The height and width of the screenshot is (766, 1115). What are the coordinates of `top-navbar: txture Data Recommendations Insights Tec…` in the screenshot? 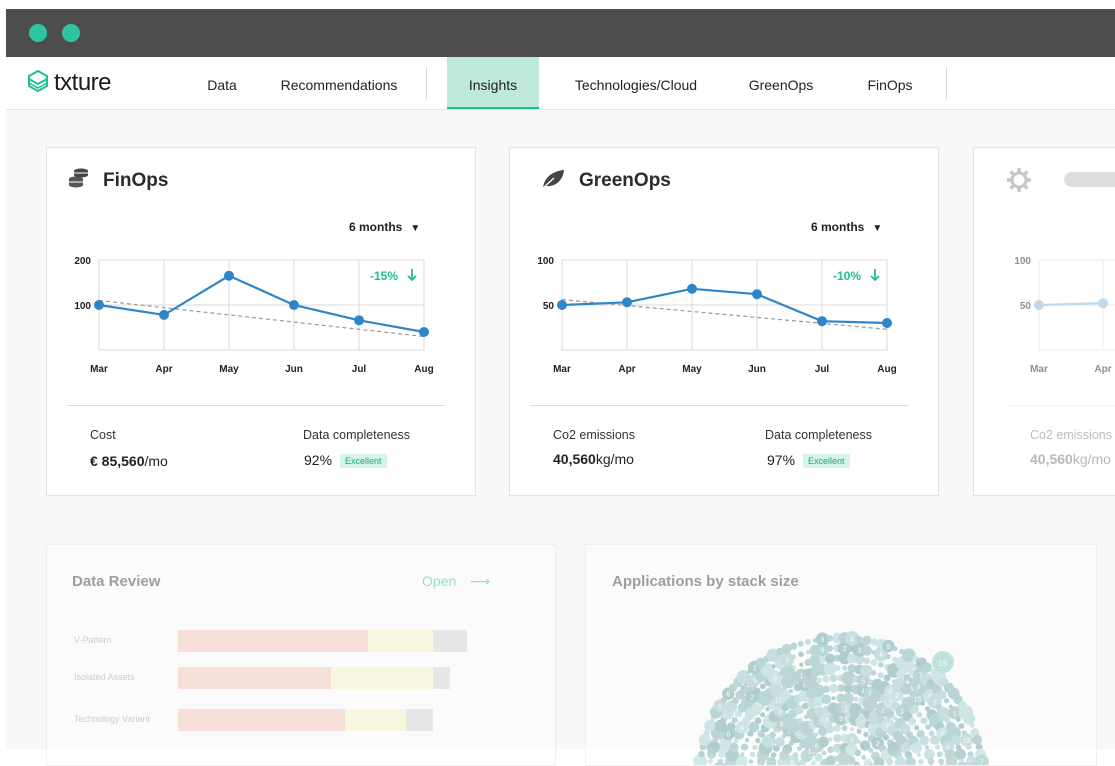 It's located at (560, 83).